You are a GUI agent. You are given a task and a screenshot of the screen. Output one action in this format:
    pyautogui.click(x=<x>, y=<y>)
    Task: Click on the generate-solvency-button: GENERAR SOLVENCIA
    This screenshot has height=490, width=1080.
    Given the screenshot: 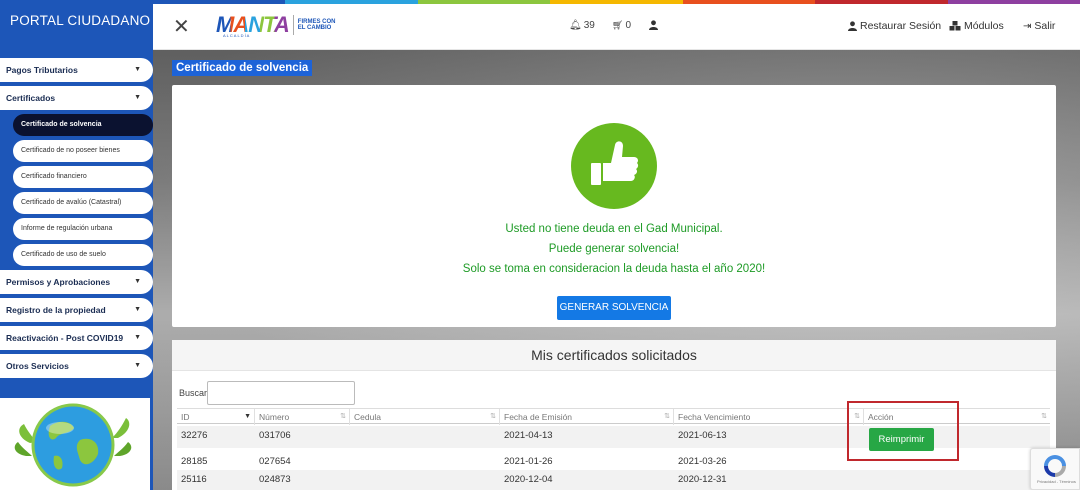 What is the action you would take?
    pyautogui.click(x=614, y=308)
    